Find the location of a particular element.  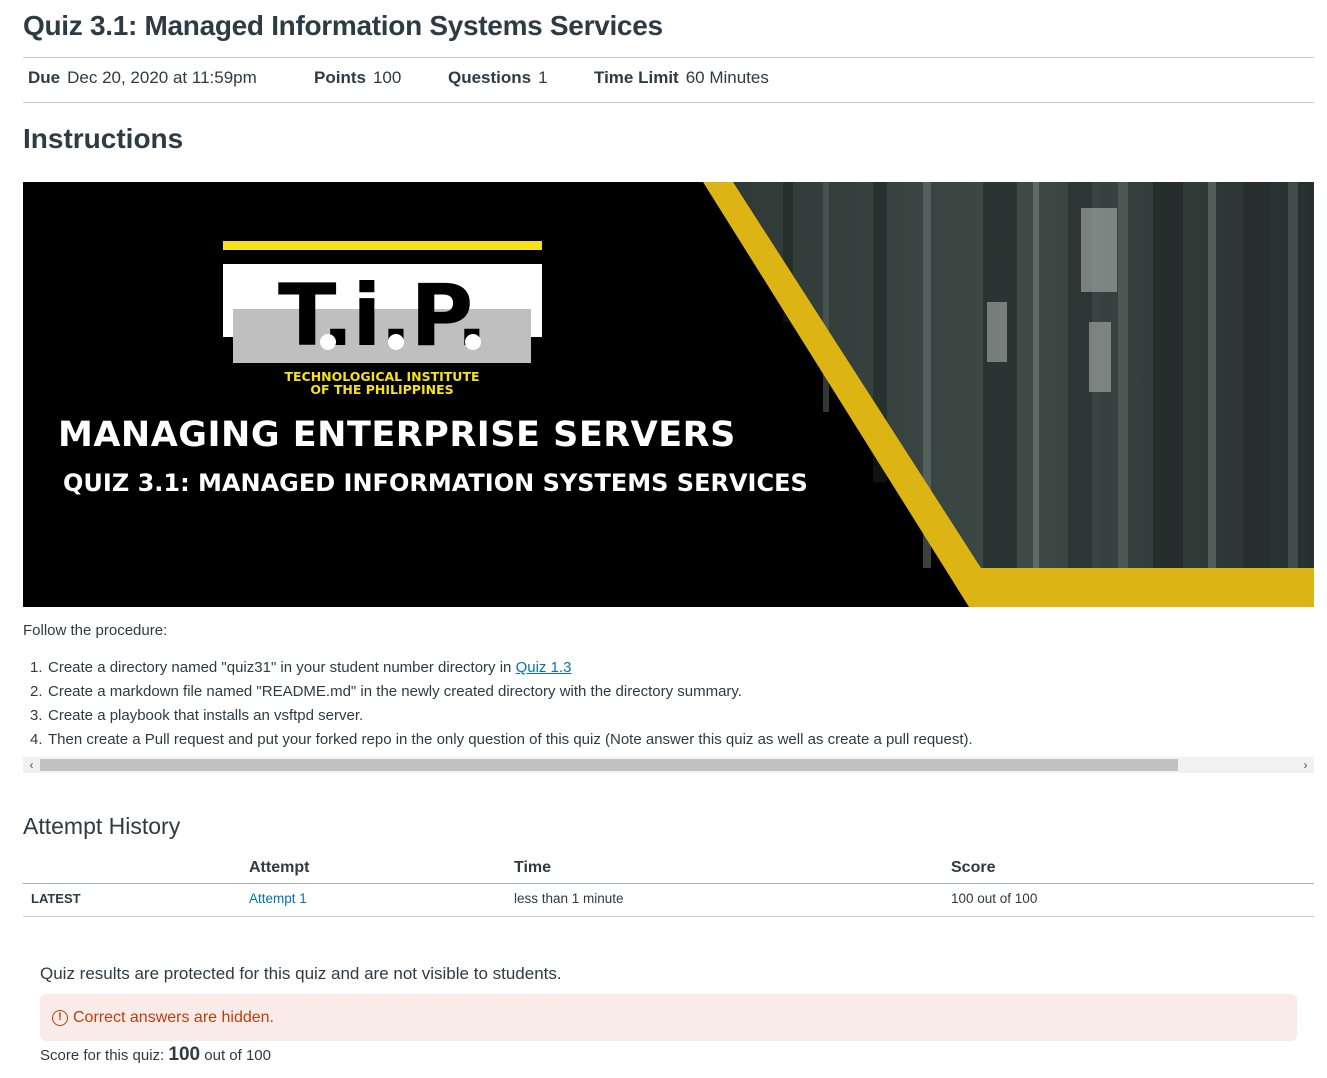

points: Points 100 is located at coordinates (381, 79).